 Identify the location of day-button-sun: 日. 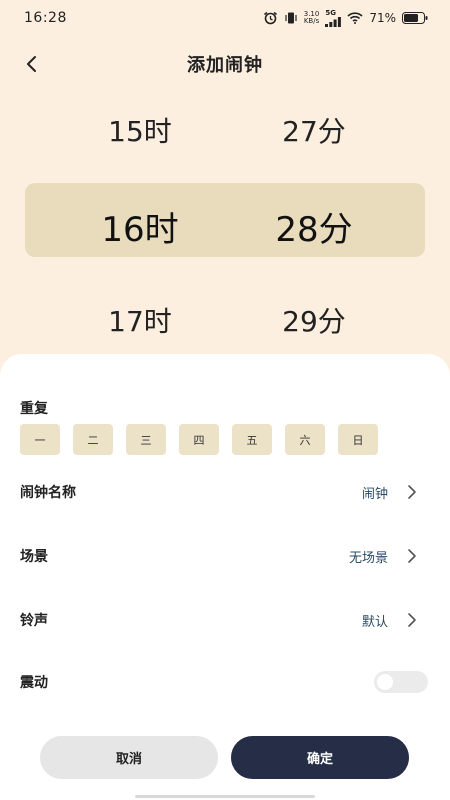
(358, 439).